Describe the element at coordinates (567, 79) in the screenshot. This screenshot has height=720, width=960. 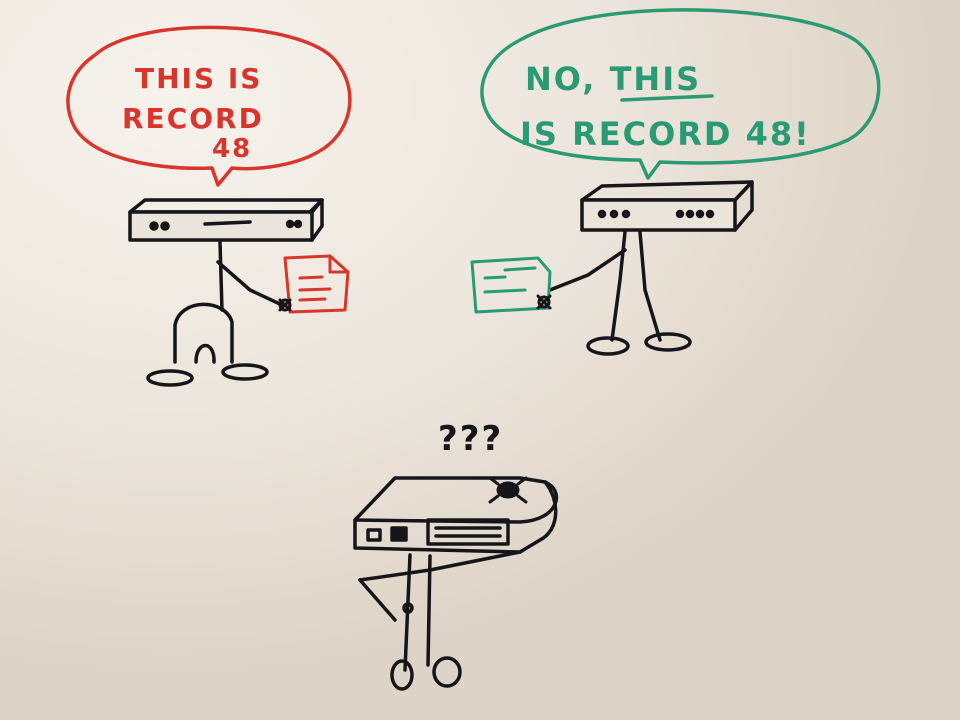
I see `right-bubble-prefix: NO,` at that location.